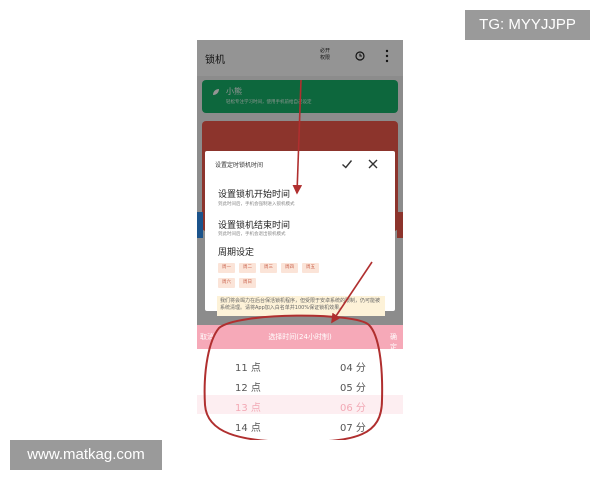 The height and width of the screenshot is (480, 600). I want to click on minute-value: 04 分, so click(353, 366).